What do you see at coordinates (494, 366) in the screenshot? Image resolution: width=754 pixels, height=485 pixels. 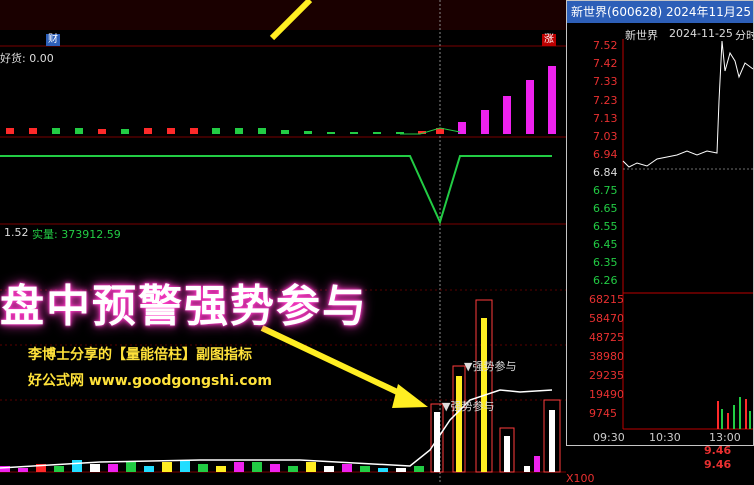 I see `signal-text-1: 强势参与` at bounding box center [494, 366].